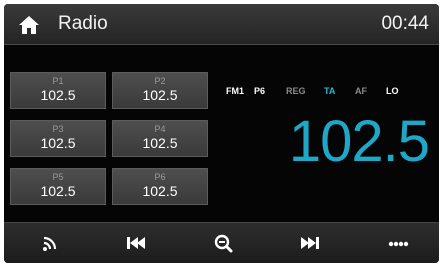  I want to click on preset-button-p3: P3 102.5, so click(58, 138).